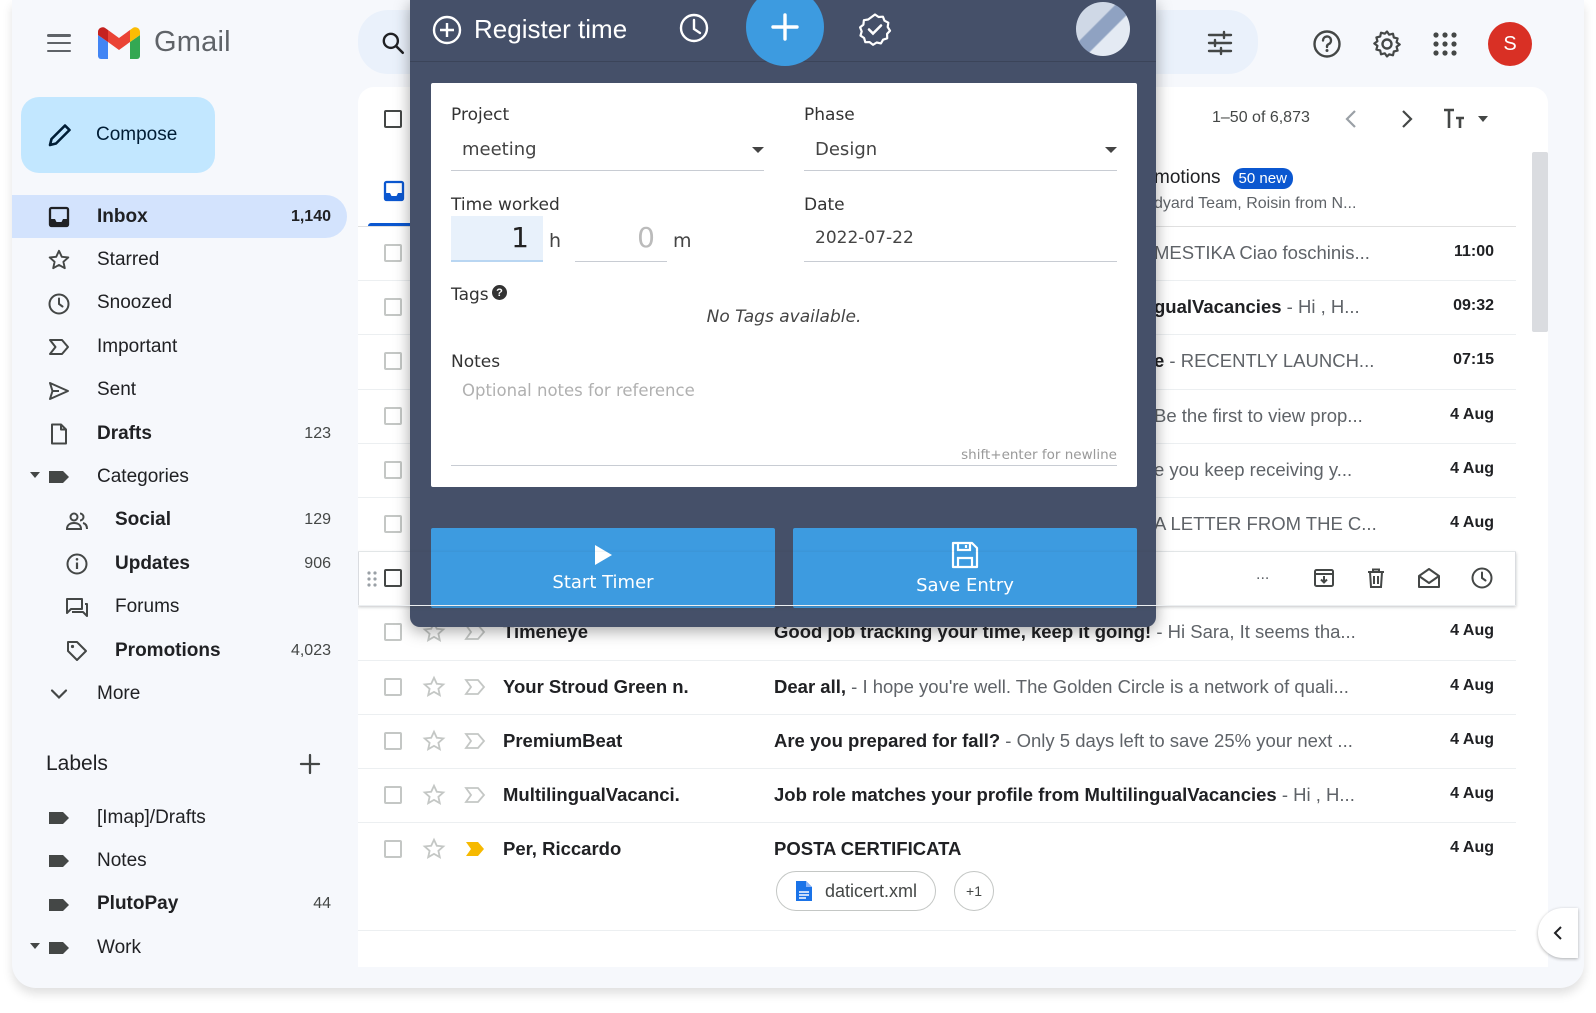 This screenshot has height=1013, width=1596. What do you see at coordinates (974, 891) in the screenshot?
I see `more-attachments-chip: +1` at bounding box center [974, 891].